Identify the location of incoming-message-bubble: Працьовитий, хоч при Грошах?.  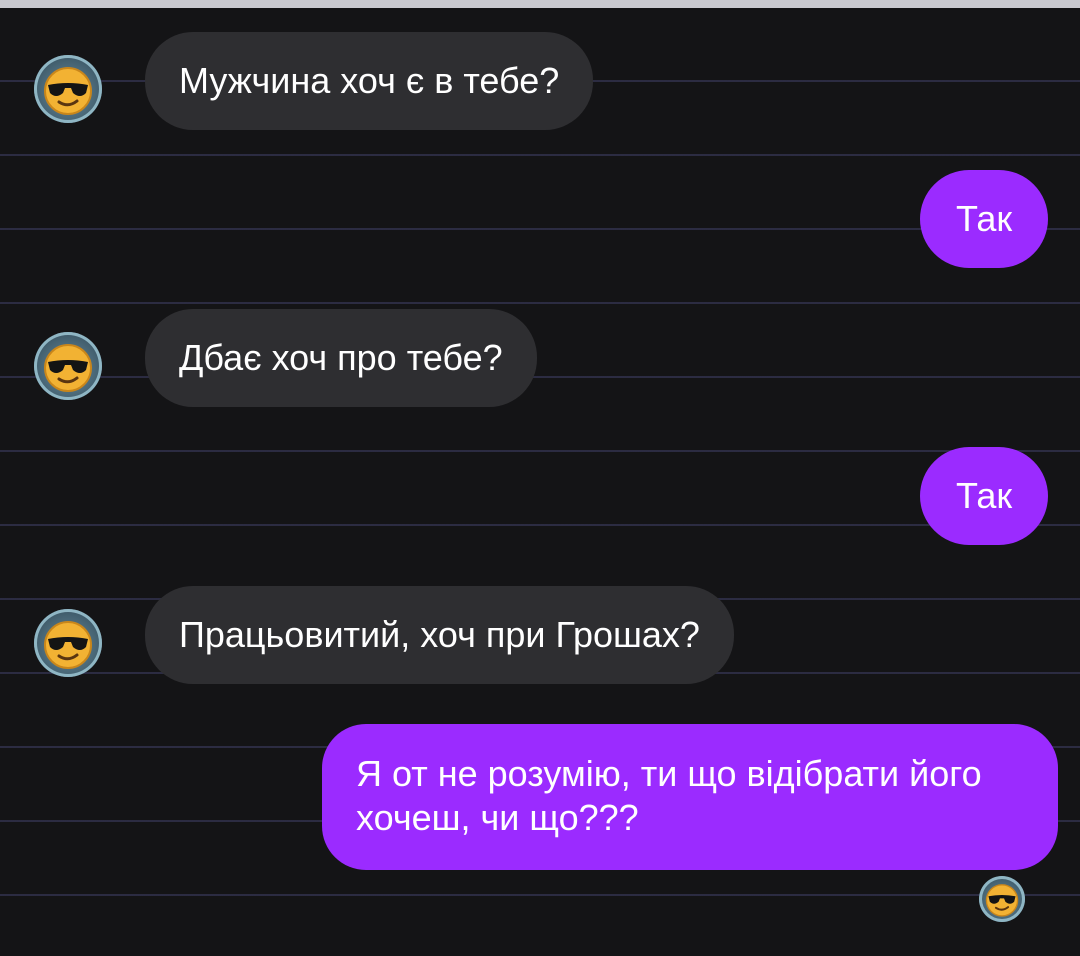
(439, 635).